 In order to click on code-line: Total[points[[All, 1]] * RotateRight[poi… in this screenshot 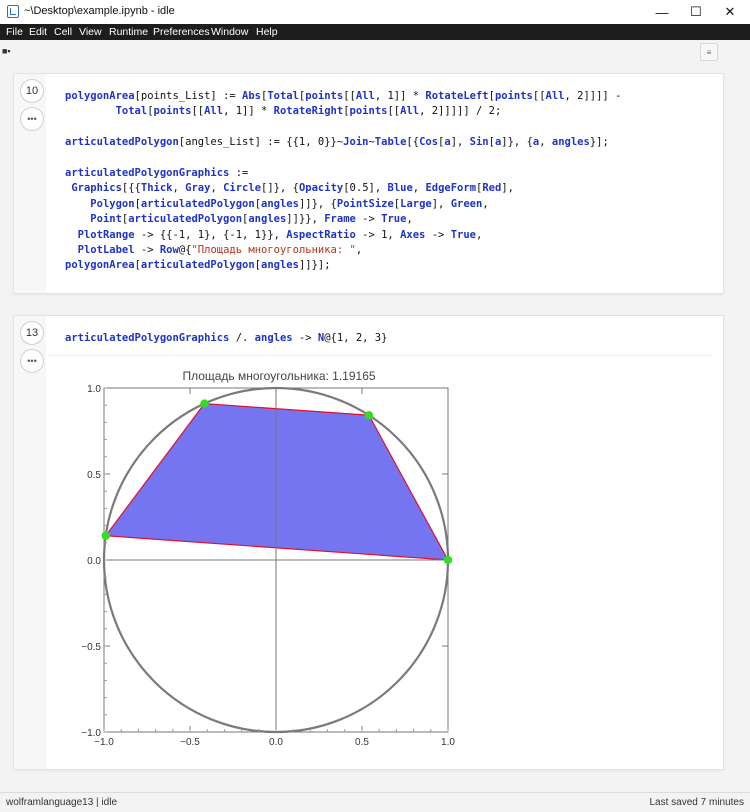, I will do `click(343, 111)`.